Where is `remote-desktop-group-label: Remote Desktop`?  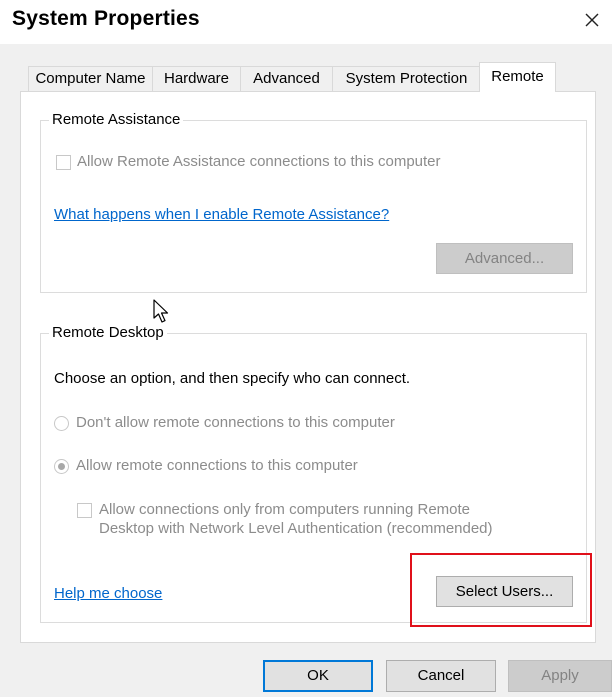 remote-desktop-group-label: Remote Desktop is located at coordinates (108, 333).